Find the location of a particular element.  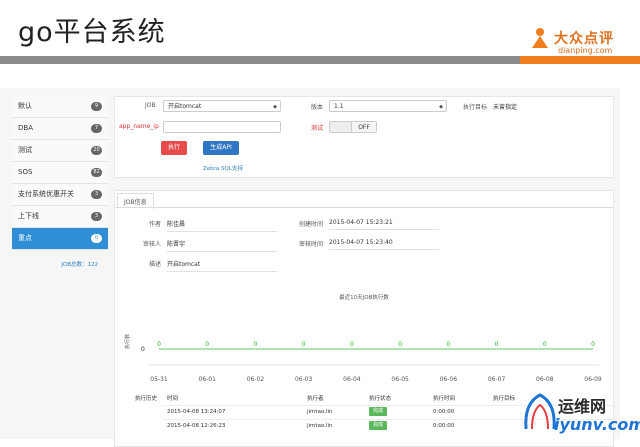

iyunv-watermark: 运维网 iyunv.com is located at coordinates (580, 413).